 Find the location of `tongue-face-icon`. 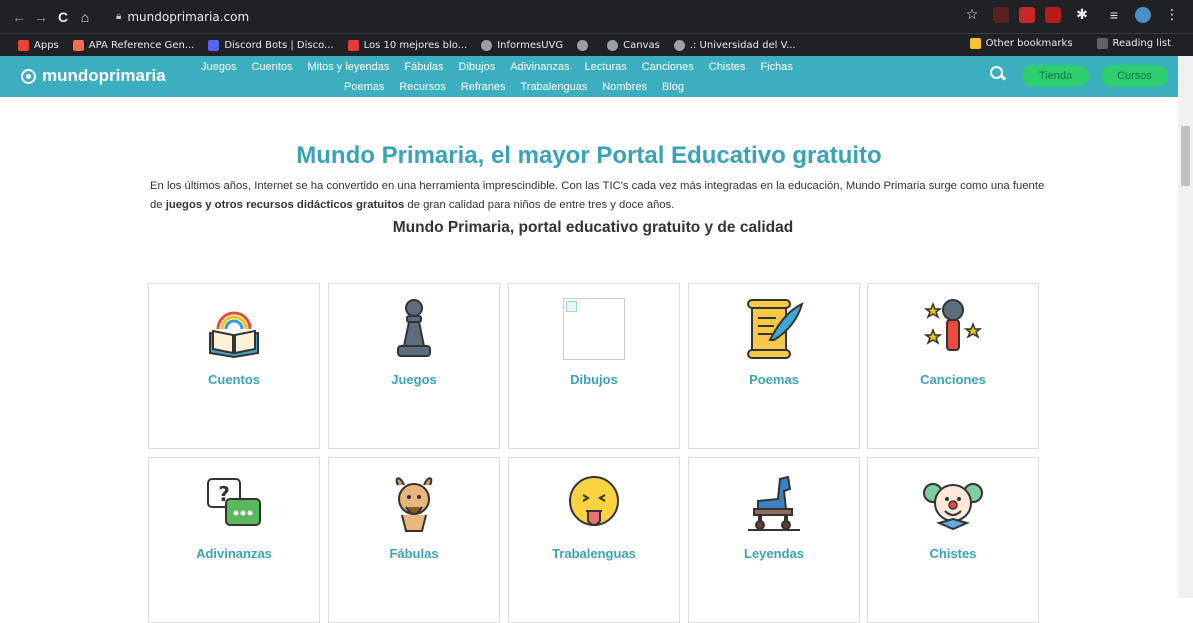

tongue-face-icon is located at coordinates (594, 503).